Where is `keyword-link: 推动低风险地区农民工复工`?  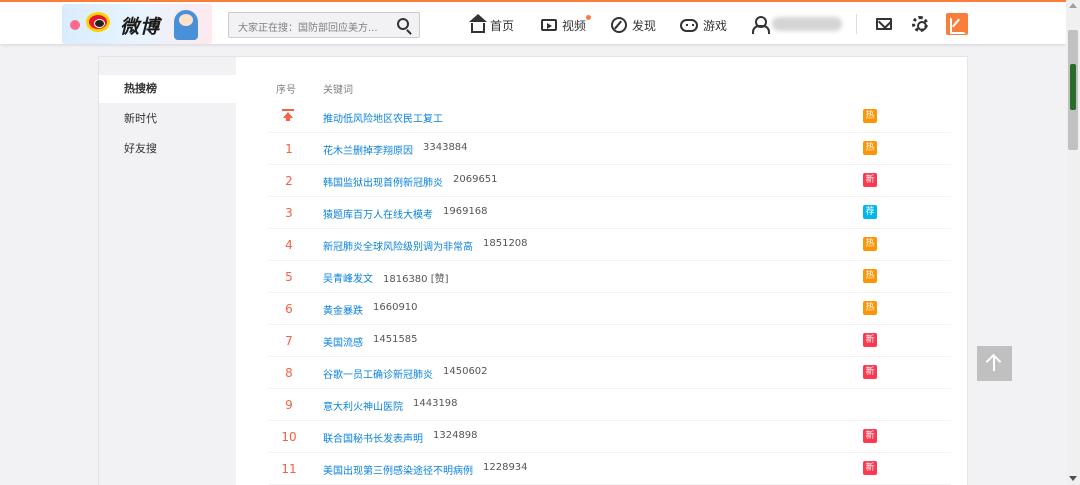
keyword-link: 推动低风险地区农民工复工 is located at coordinates (383, 117).